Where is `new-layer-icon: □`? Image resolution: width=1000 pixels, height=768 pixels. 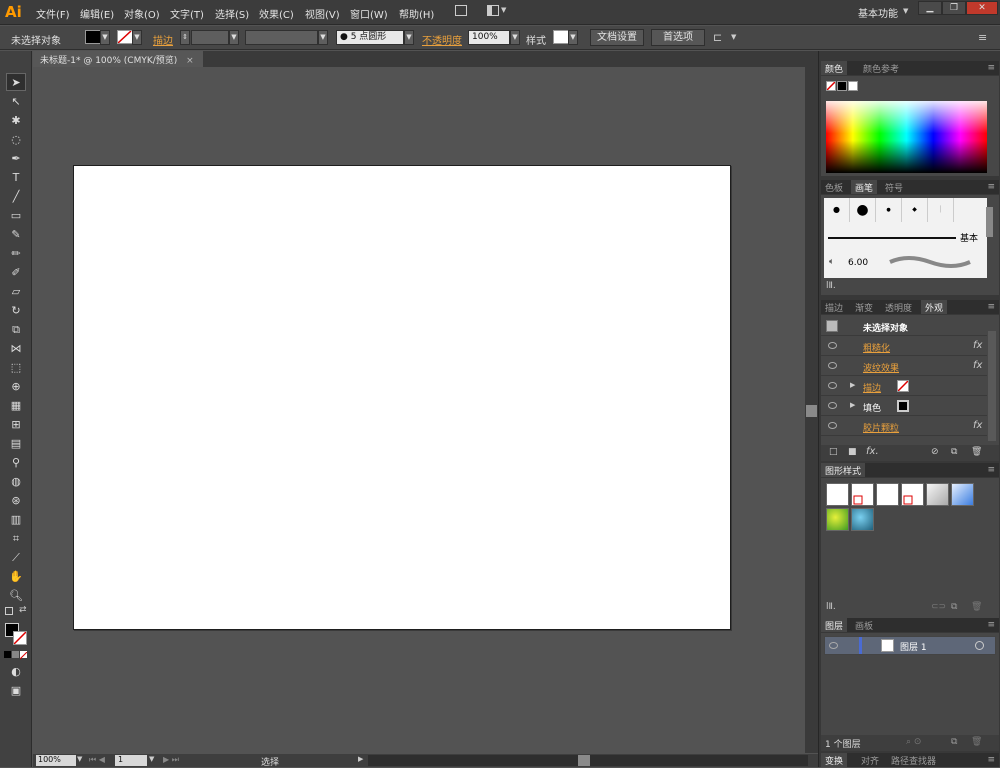 new-layer-icon: □ is located at coordinates (833, 452).